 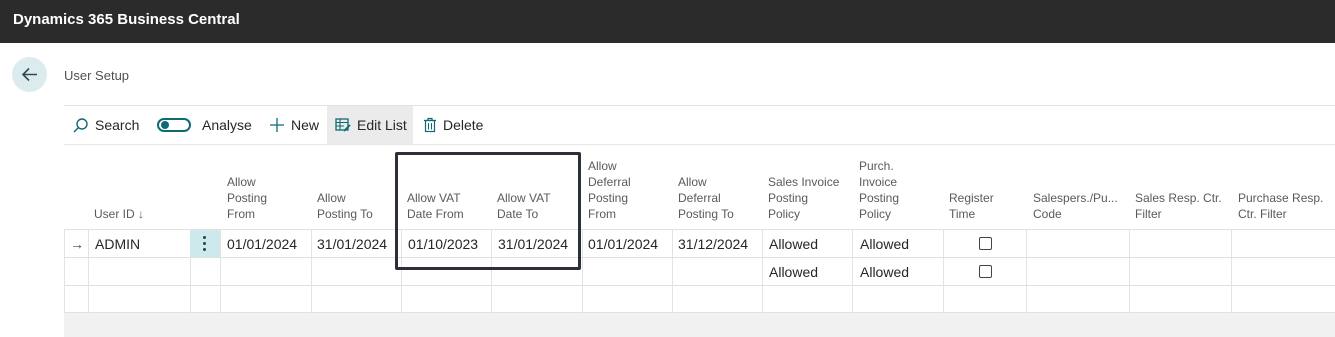 I want to click on header-line: Sales Invoice, so click(x=804, y=182).